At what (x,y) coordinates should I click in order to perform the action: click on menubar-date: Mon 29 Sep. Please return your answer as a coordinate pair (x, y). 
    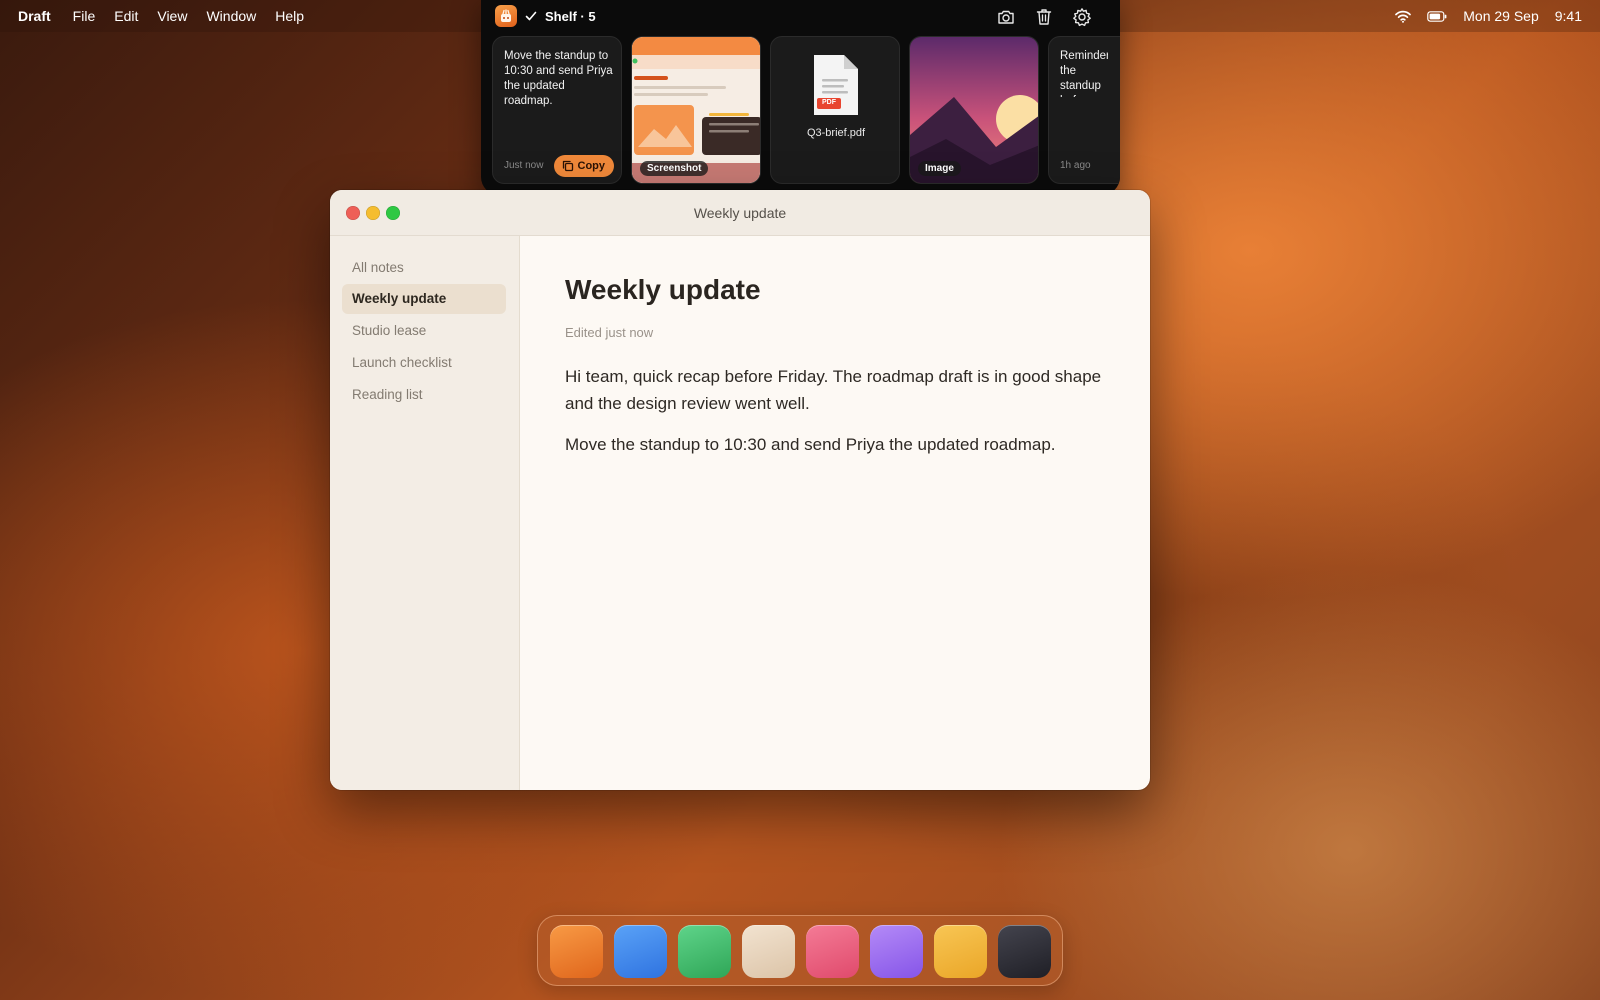
    Looking at the image, I should click on (1501, 16).